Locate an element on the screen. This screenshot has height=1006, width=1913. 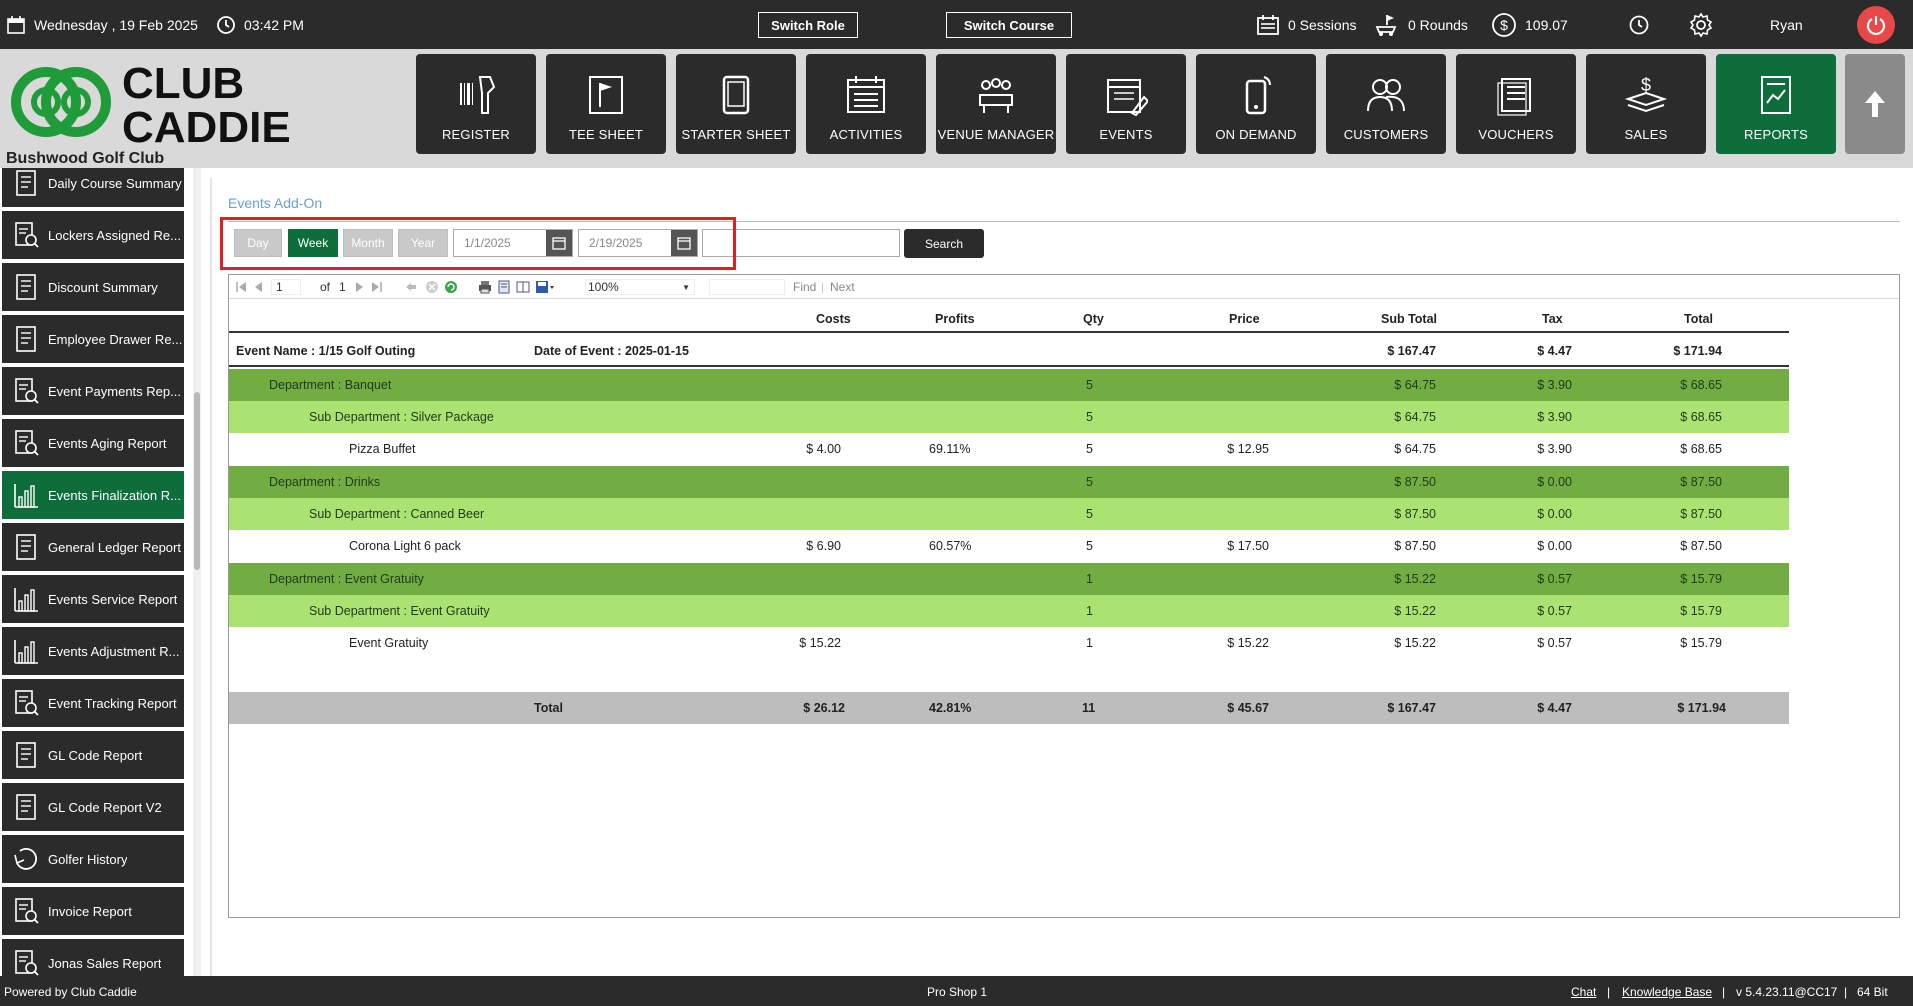
page-setup-button is located at coordinates (523, 287).